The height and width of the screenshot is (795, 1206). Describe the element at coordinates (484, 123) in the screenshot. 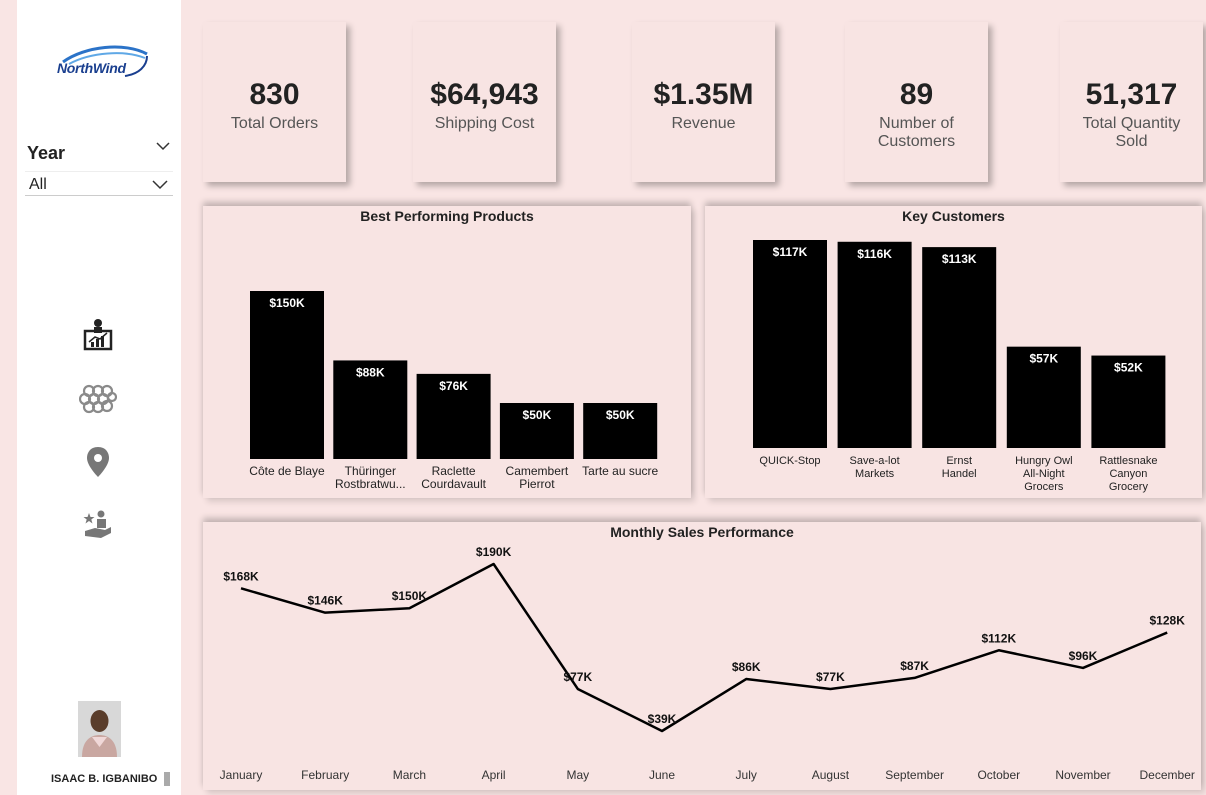

I see `kpi-label: Shipping Cost` at that location.